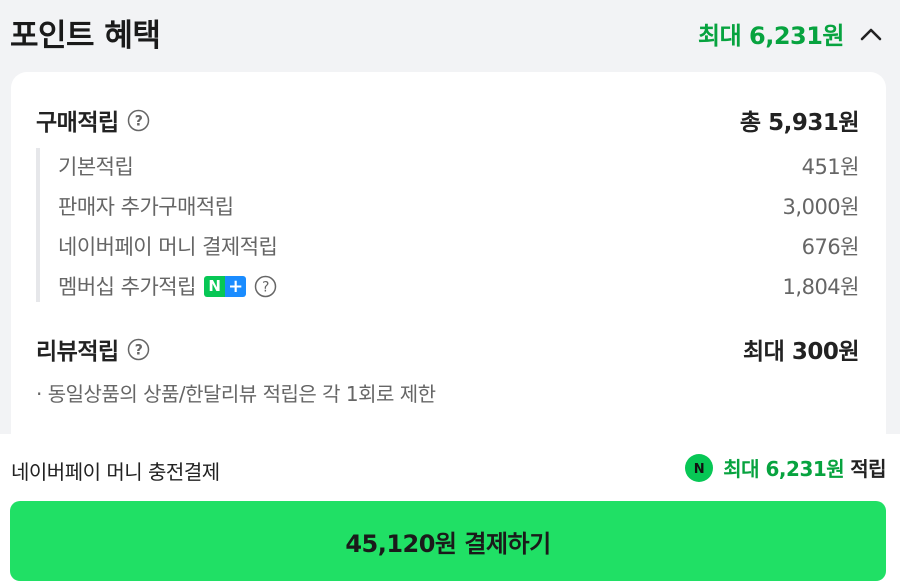  I want to click on breakdown-value: 451원, so click(830, 167).